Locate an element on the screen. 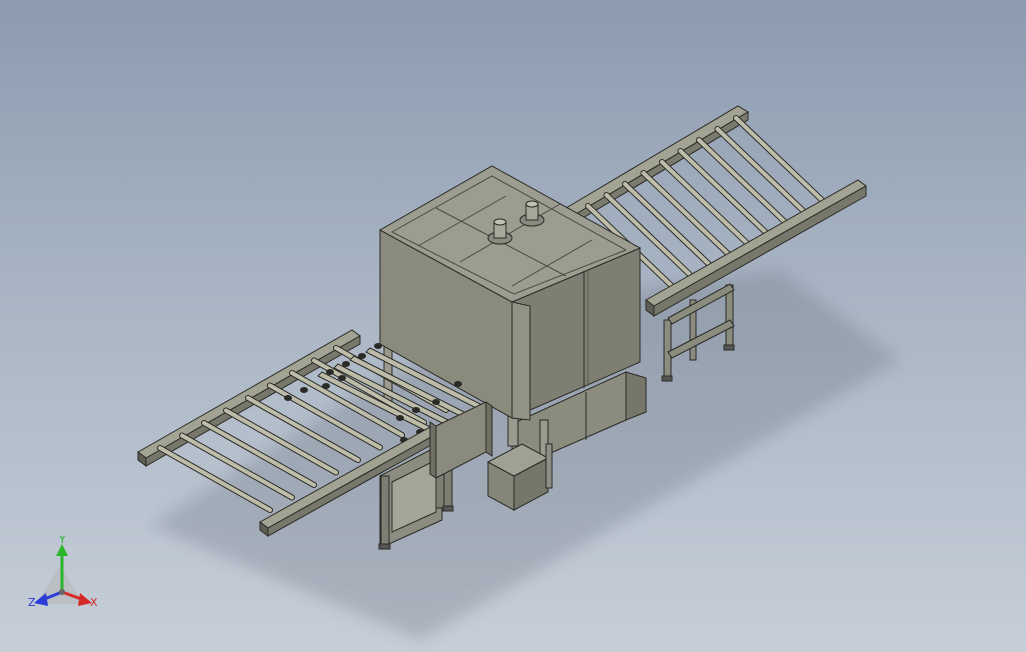 This screenshot has height=652, width=1026. z-axis-label: Z is located at coordinates (32, 602).